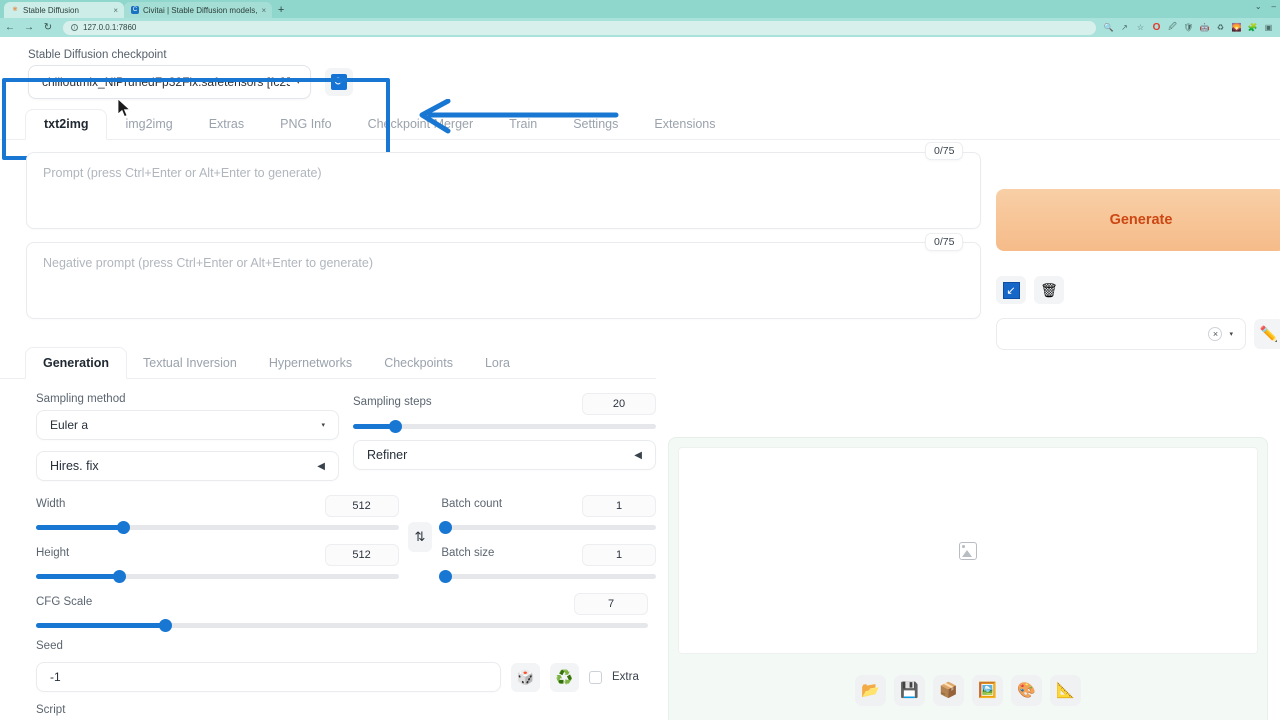 The height and width of the screenshot is (720, 1280). I want to click on refresh-icon: ⟳, so click(339, 82).